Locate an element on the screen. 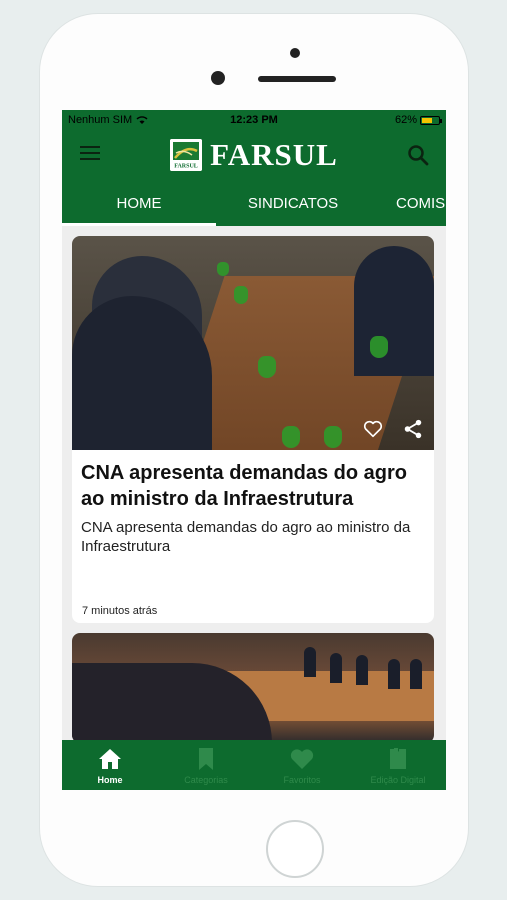  battery-icon is located at coordinates (431, 120).